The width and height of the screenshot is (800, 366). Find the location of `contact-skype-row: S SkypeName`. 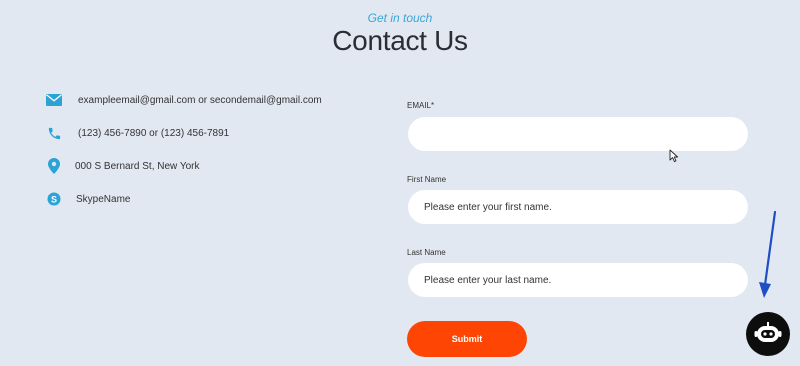

contact-skype-row: S SkypeName is located at coordinates (88, 199).